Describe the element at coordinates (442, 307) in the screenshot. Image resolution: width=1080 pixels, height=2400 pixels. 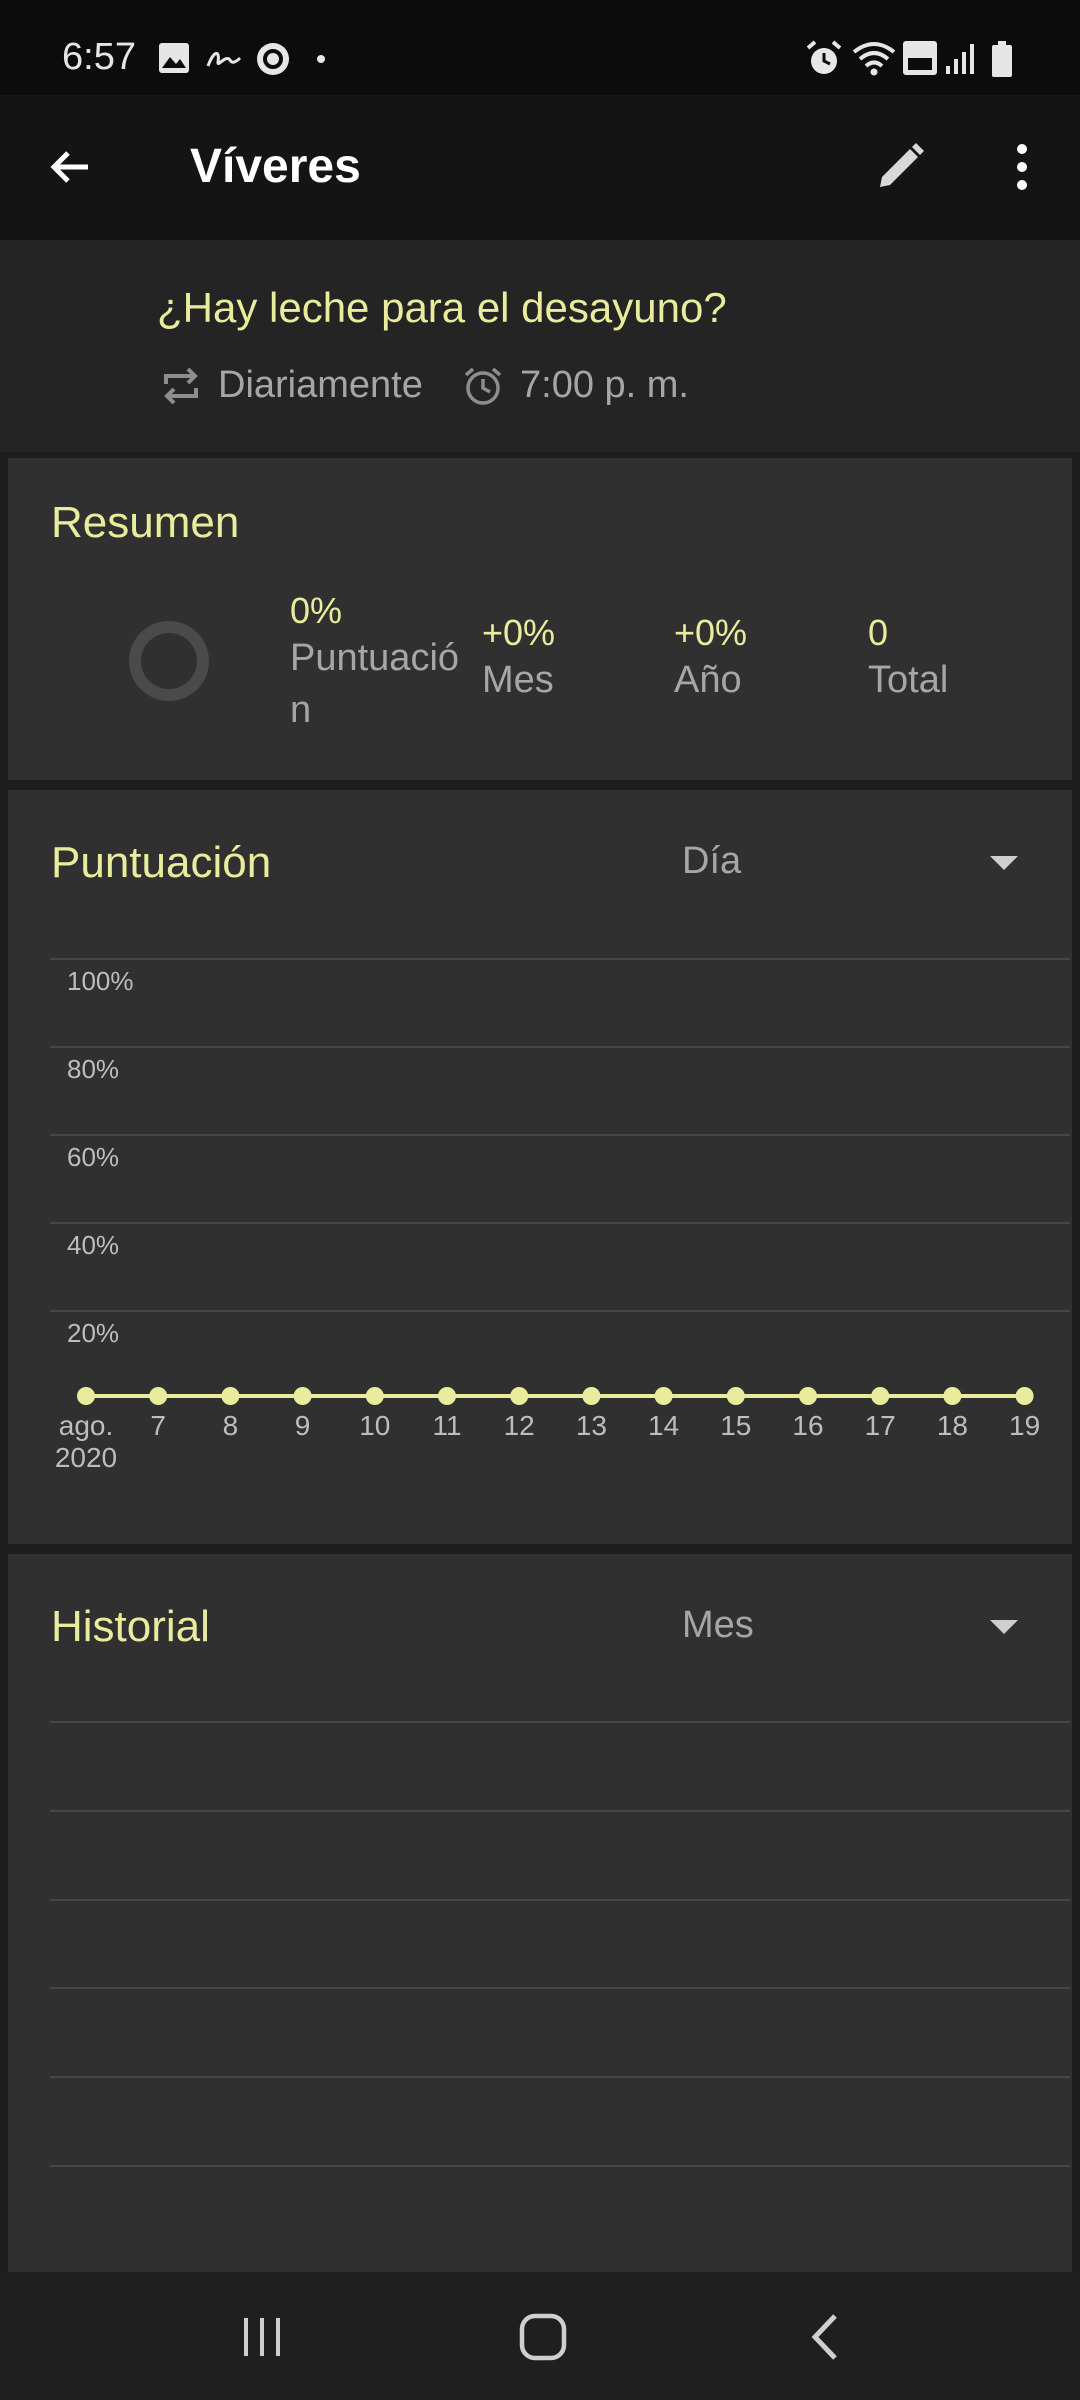
I see `habit-question: ¿Hay leche para el desayuno?` at that location.